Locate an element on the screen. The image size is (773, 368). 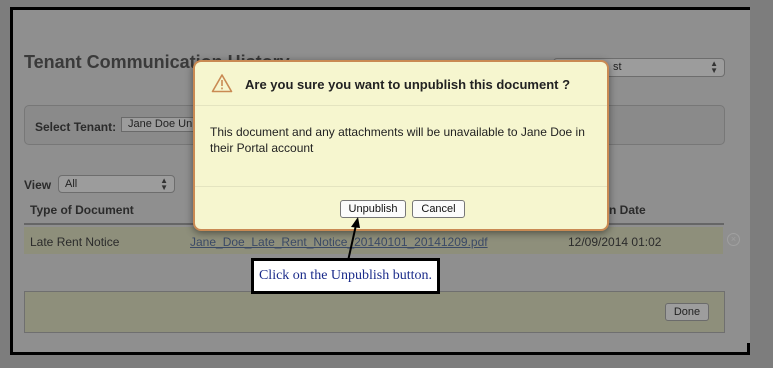
footer-panel: Done is located at coordinates (374, 312).